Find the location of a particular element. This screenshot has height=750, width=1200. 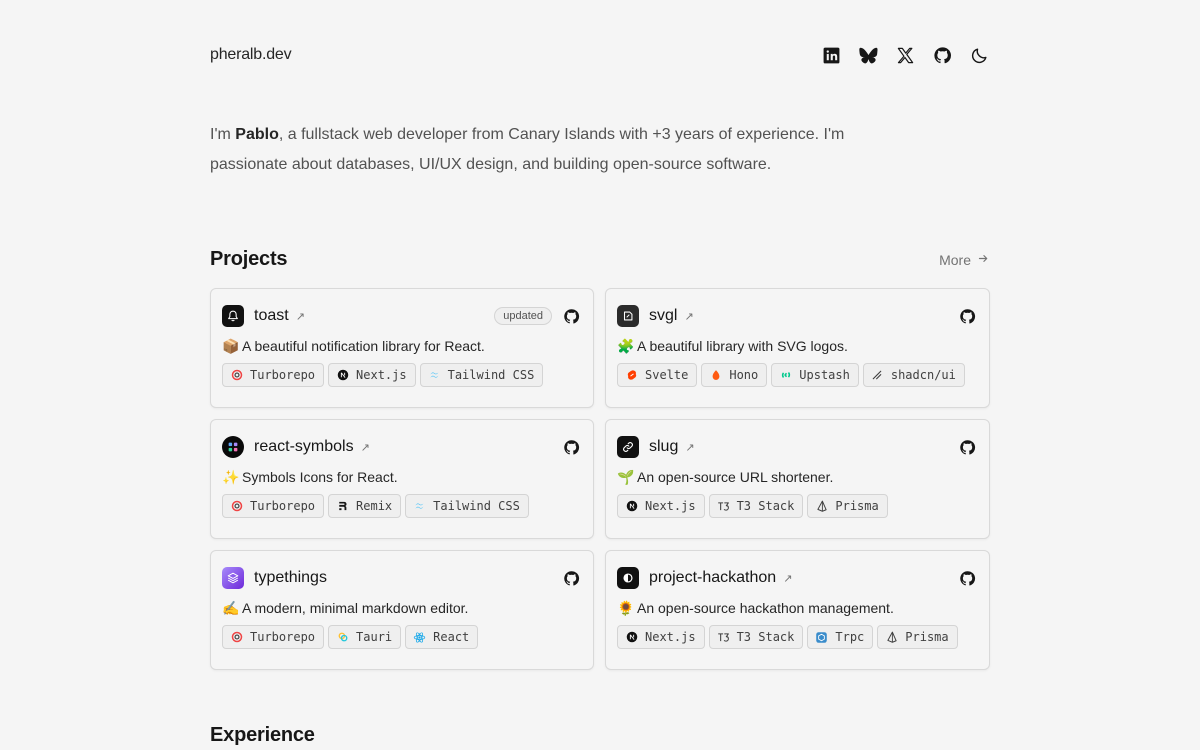

tag-shadcn: shadcn/ui is located at coordinates (913, 375).